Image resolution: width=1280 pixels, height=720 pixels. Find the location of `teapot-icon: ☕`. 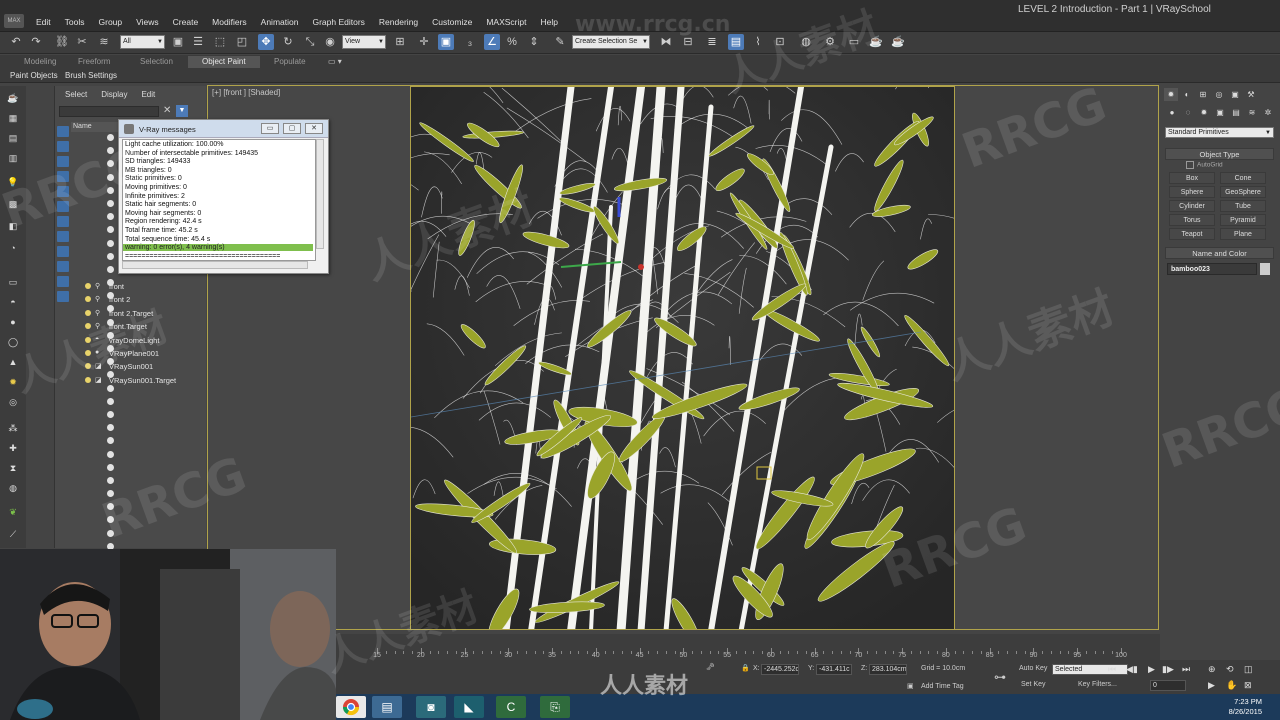

teapot-icon: ☕ is located at coordinates (13, 98).